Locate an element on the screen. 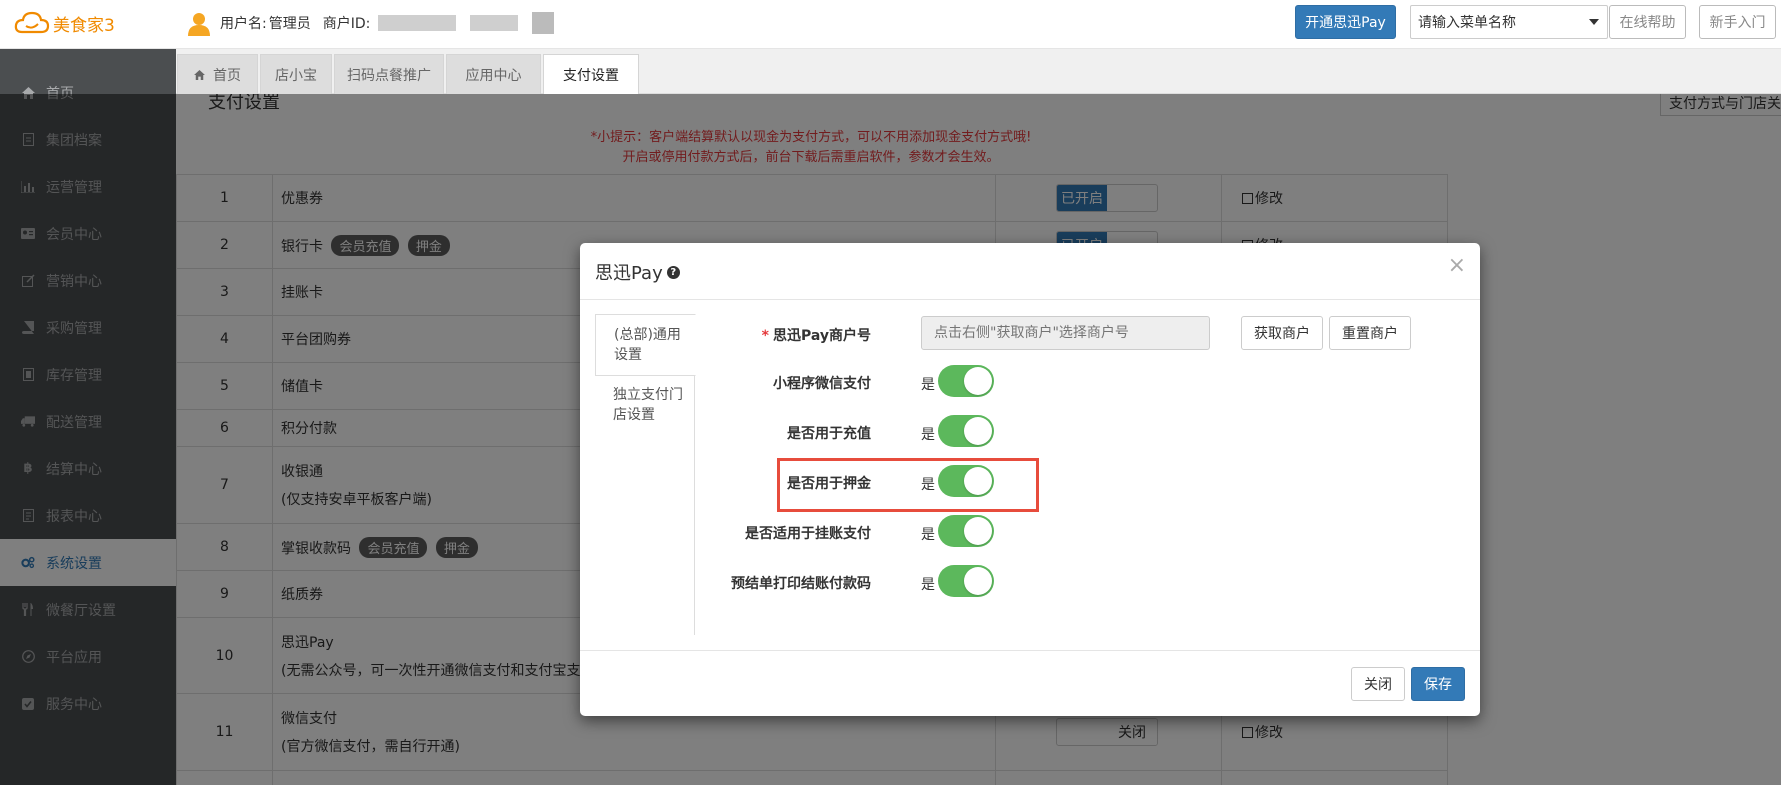 The height and width of the screenshot is (785, 1781). merchant-label-text: 思迅Pay商户号 is located at coordinates (821, 336).